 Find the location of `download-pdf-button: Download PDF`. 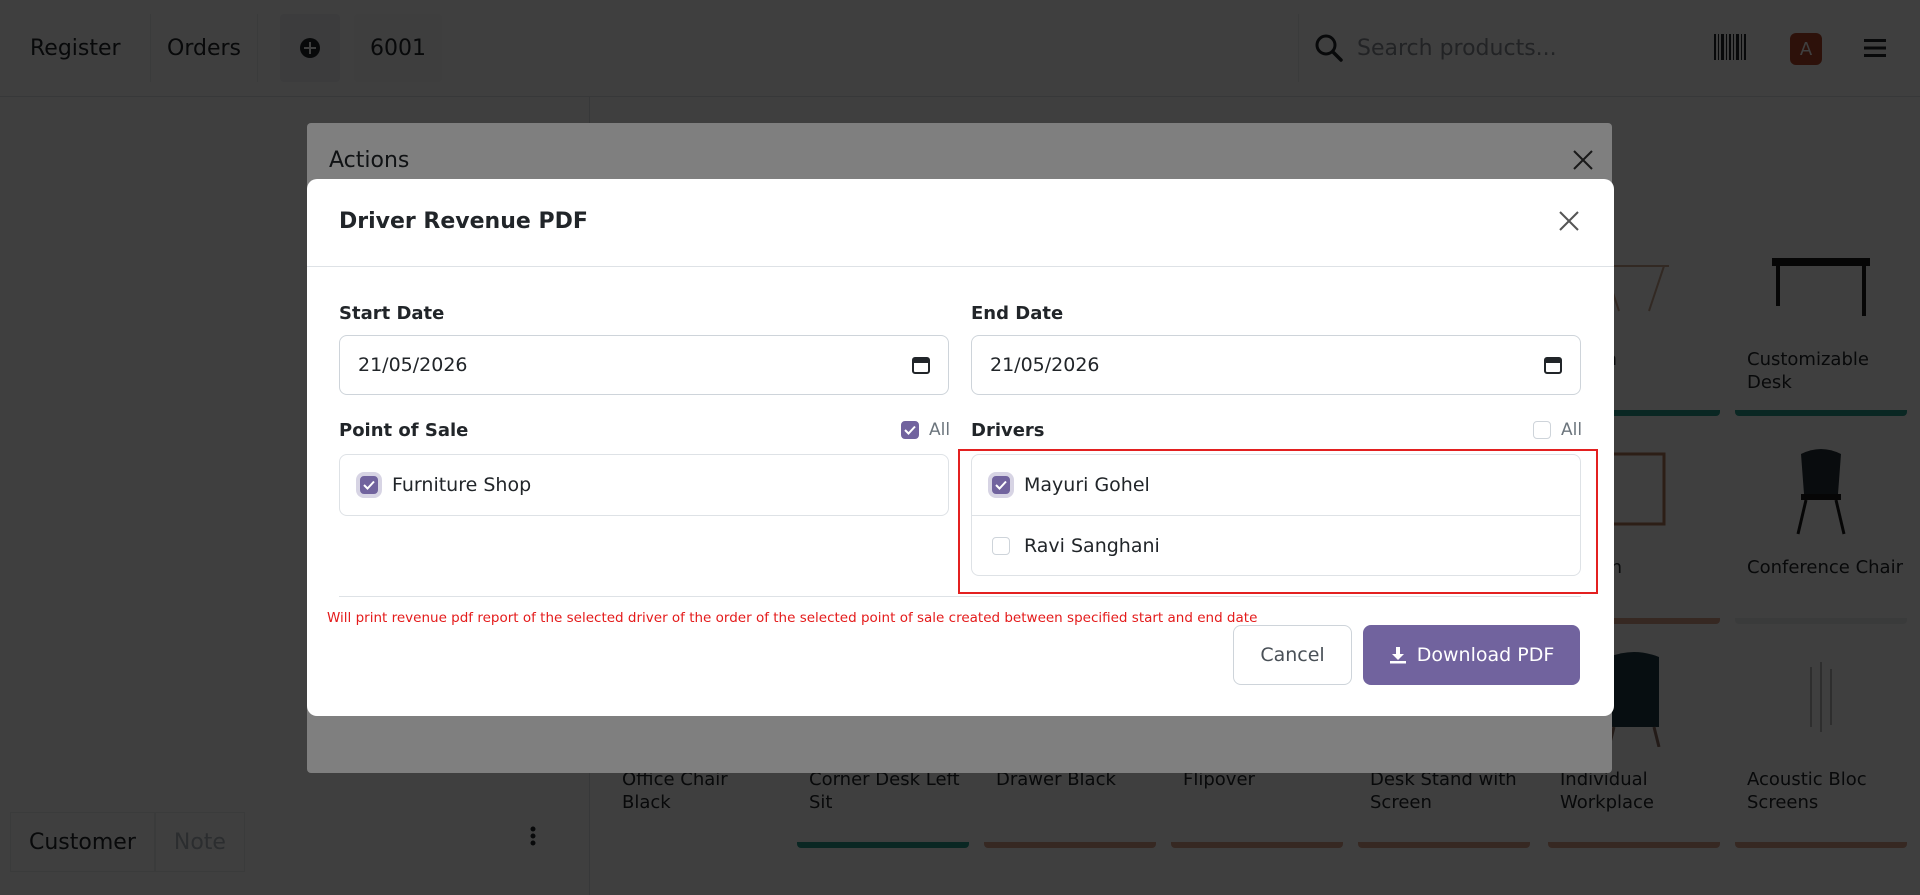

download-pdf-button: Download PDF is located at coordinates (1471, 655).